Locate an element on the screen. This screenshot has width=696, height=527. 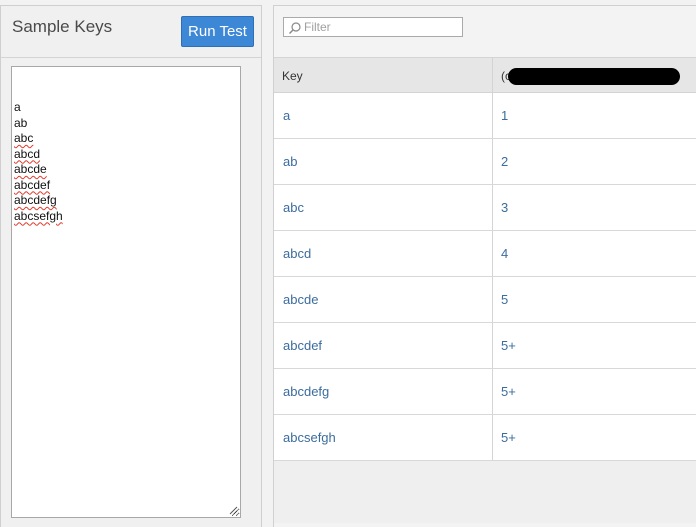
table-row: abcdef 5+ is located at coordinates (485, 346).